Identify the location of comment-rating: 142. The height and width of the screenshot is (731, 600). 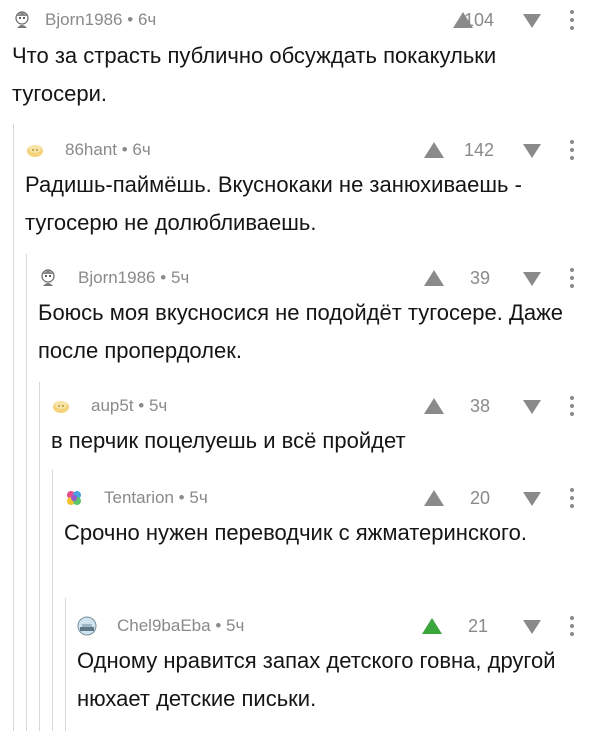
(478, 150).